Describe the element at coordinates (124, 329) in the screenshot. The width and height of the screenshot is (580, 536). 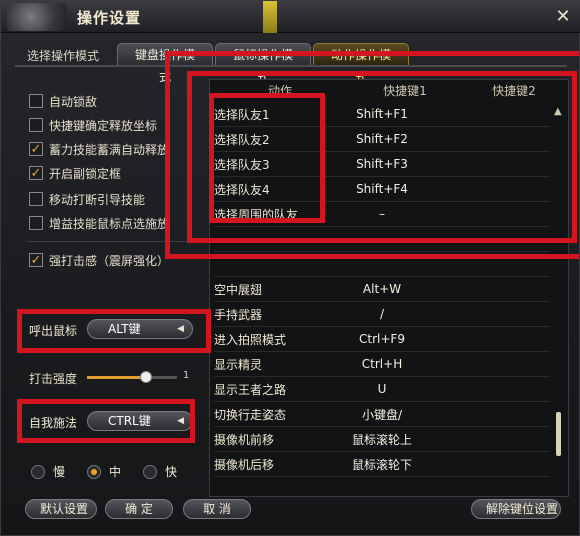
I see `mouse-call-value: ALT键` at that location.